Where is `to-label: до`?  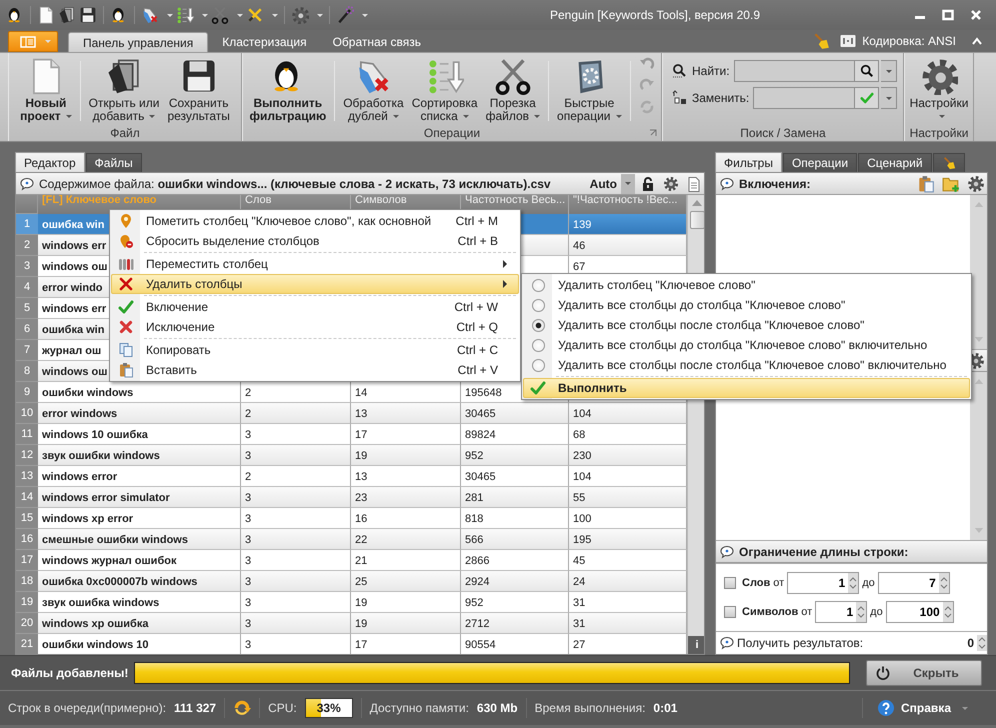
to-label: до is located at coordinates (876, 612).